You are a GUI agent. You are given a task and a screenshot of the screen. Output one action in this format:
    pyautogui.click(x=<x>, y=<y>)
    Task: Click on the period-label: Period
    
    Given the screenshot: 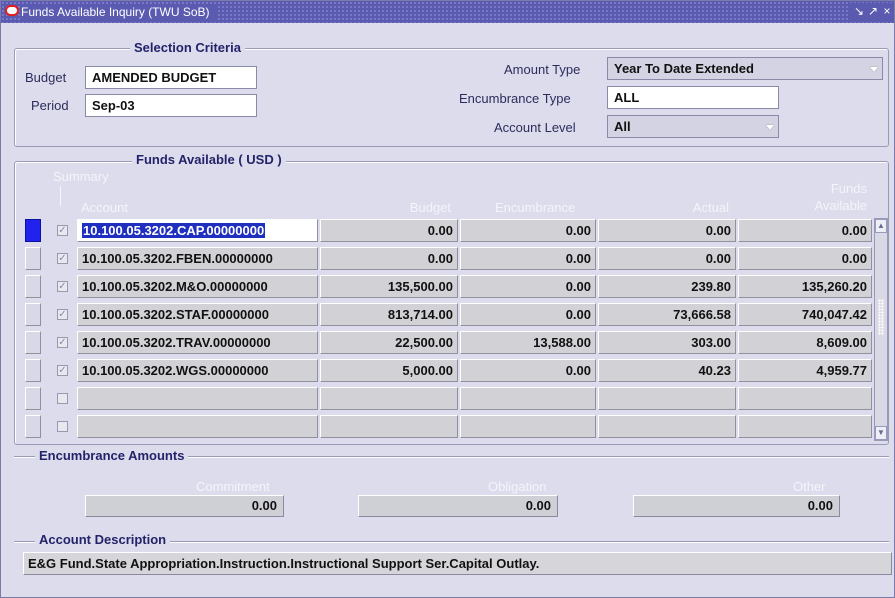 What is the action you would take?
    pyautogui.click(x=50, y=105)
    